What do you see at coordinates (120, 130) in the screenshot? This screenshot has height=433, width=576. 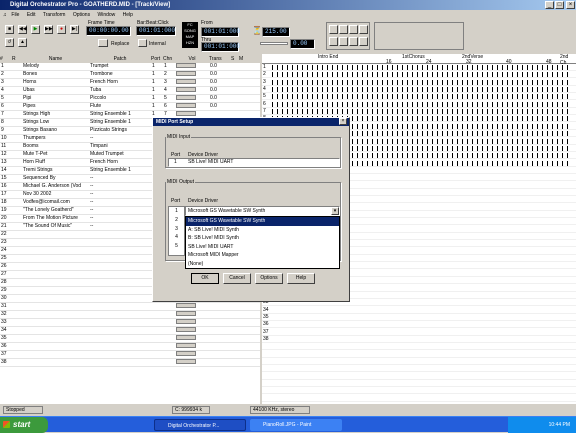 I see `track-patch: Pizzicato Strings` at bounding box center [120, 130].